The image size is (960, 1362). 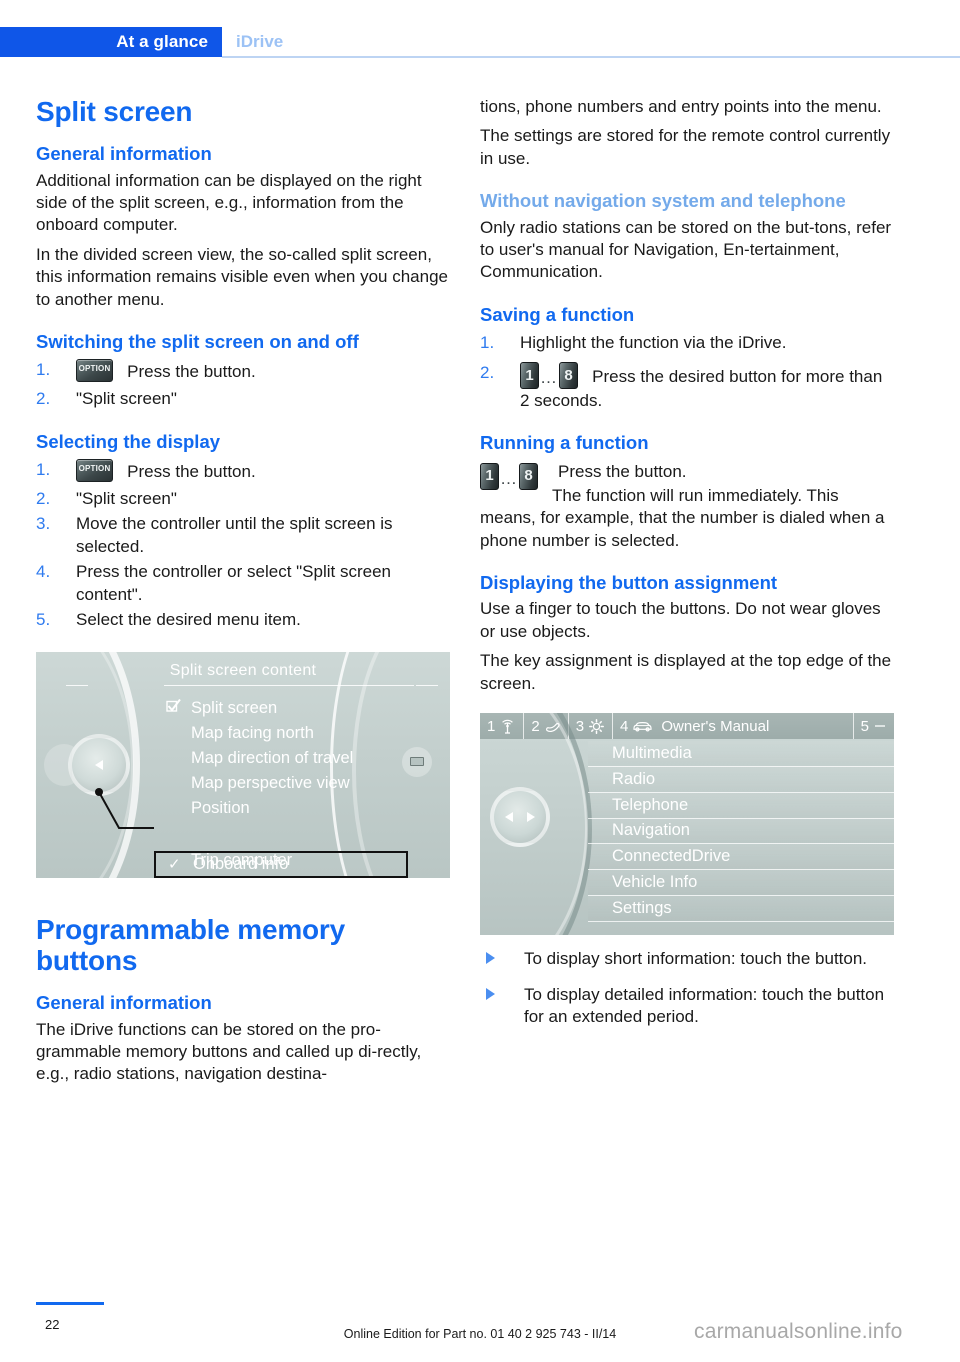 What do you see at coordinates (174, 865) in the screenshot?
I see `check-icon: ✓` at bounding box center [174, 865].